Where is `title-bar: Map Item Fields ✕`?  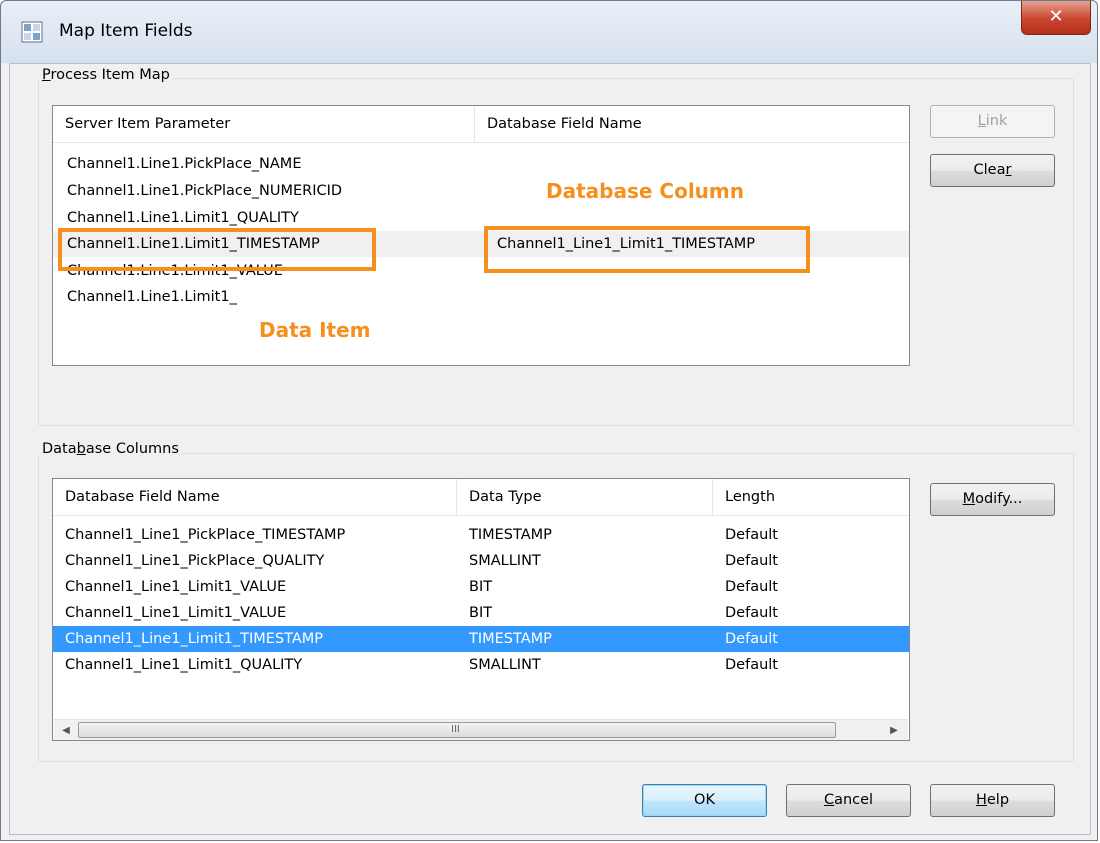
title-bar: Map Item Fields ✕ is located at coordinates (549, 32).